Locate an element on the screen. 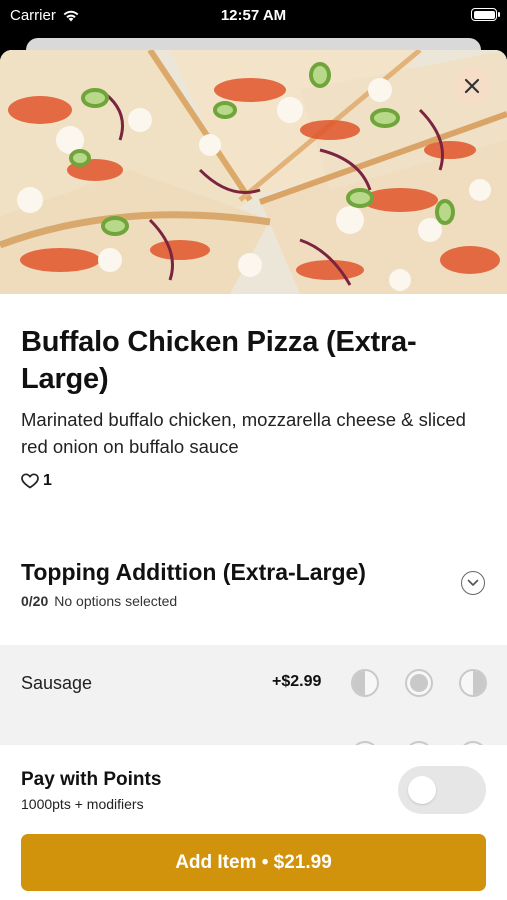 Image resolution: width=507 pixels, height=900 pixels. add-item-button: Add Item • $21.99 is located at coordinates (253, 862).